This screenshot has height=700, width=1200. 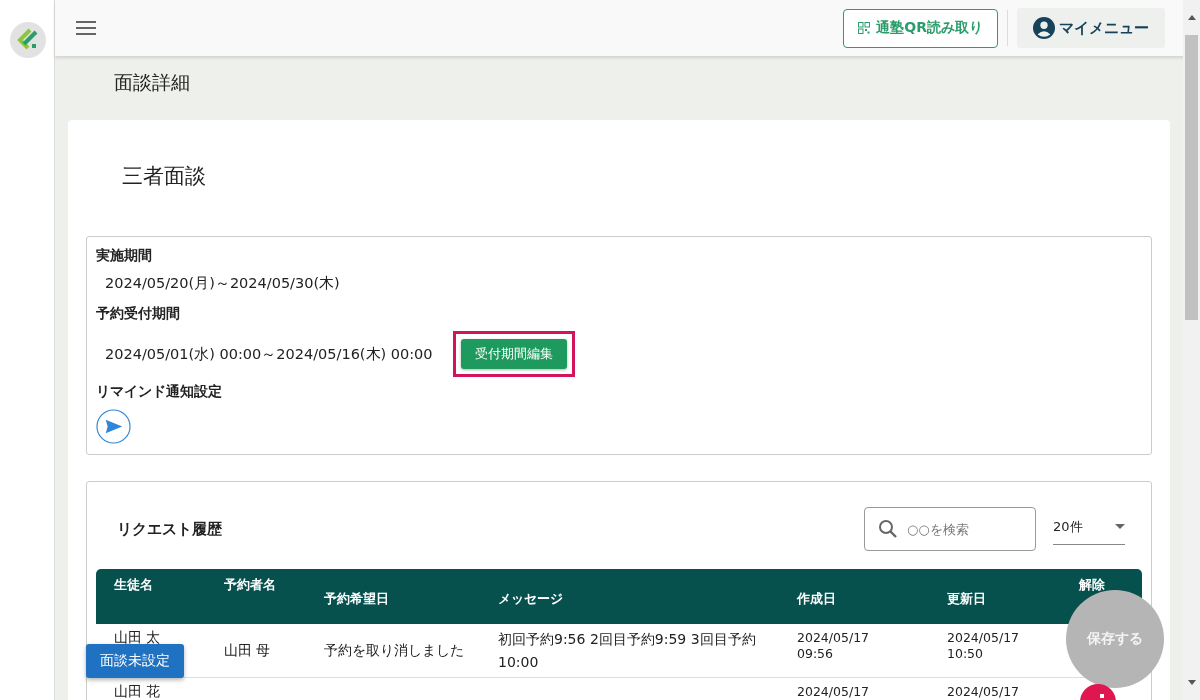 What do you see at coordinates (269, 354) in the screenshot?
I see `accept-period-text: 2024/05/01(水) 00:00～2024/05/16(木) 00:00` at bounding box center [269, 354].